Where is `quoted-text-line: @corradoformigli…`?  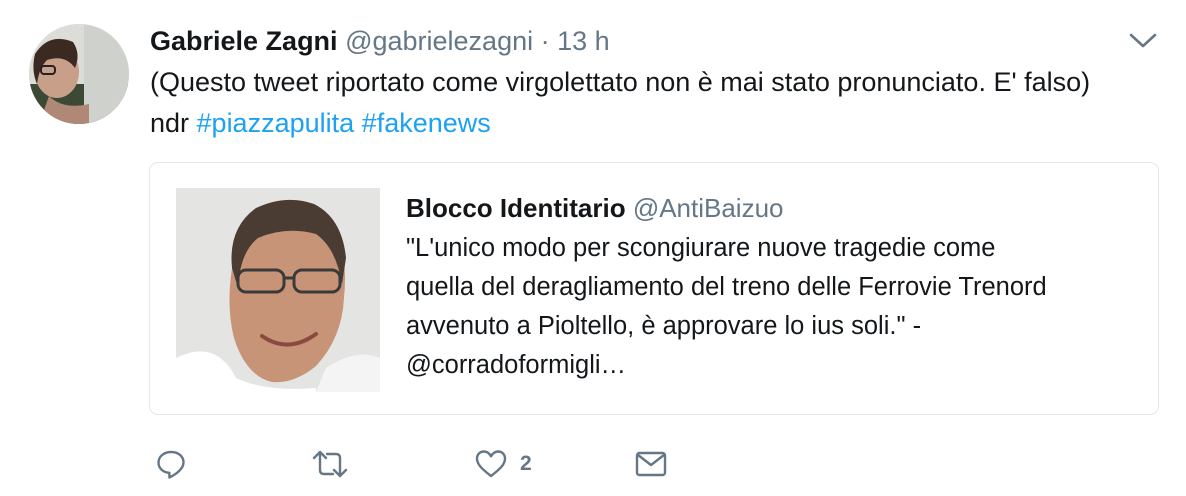
quoted-text-line: @corradoformigli… is located at coordinates (516, 365).